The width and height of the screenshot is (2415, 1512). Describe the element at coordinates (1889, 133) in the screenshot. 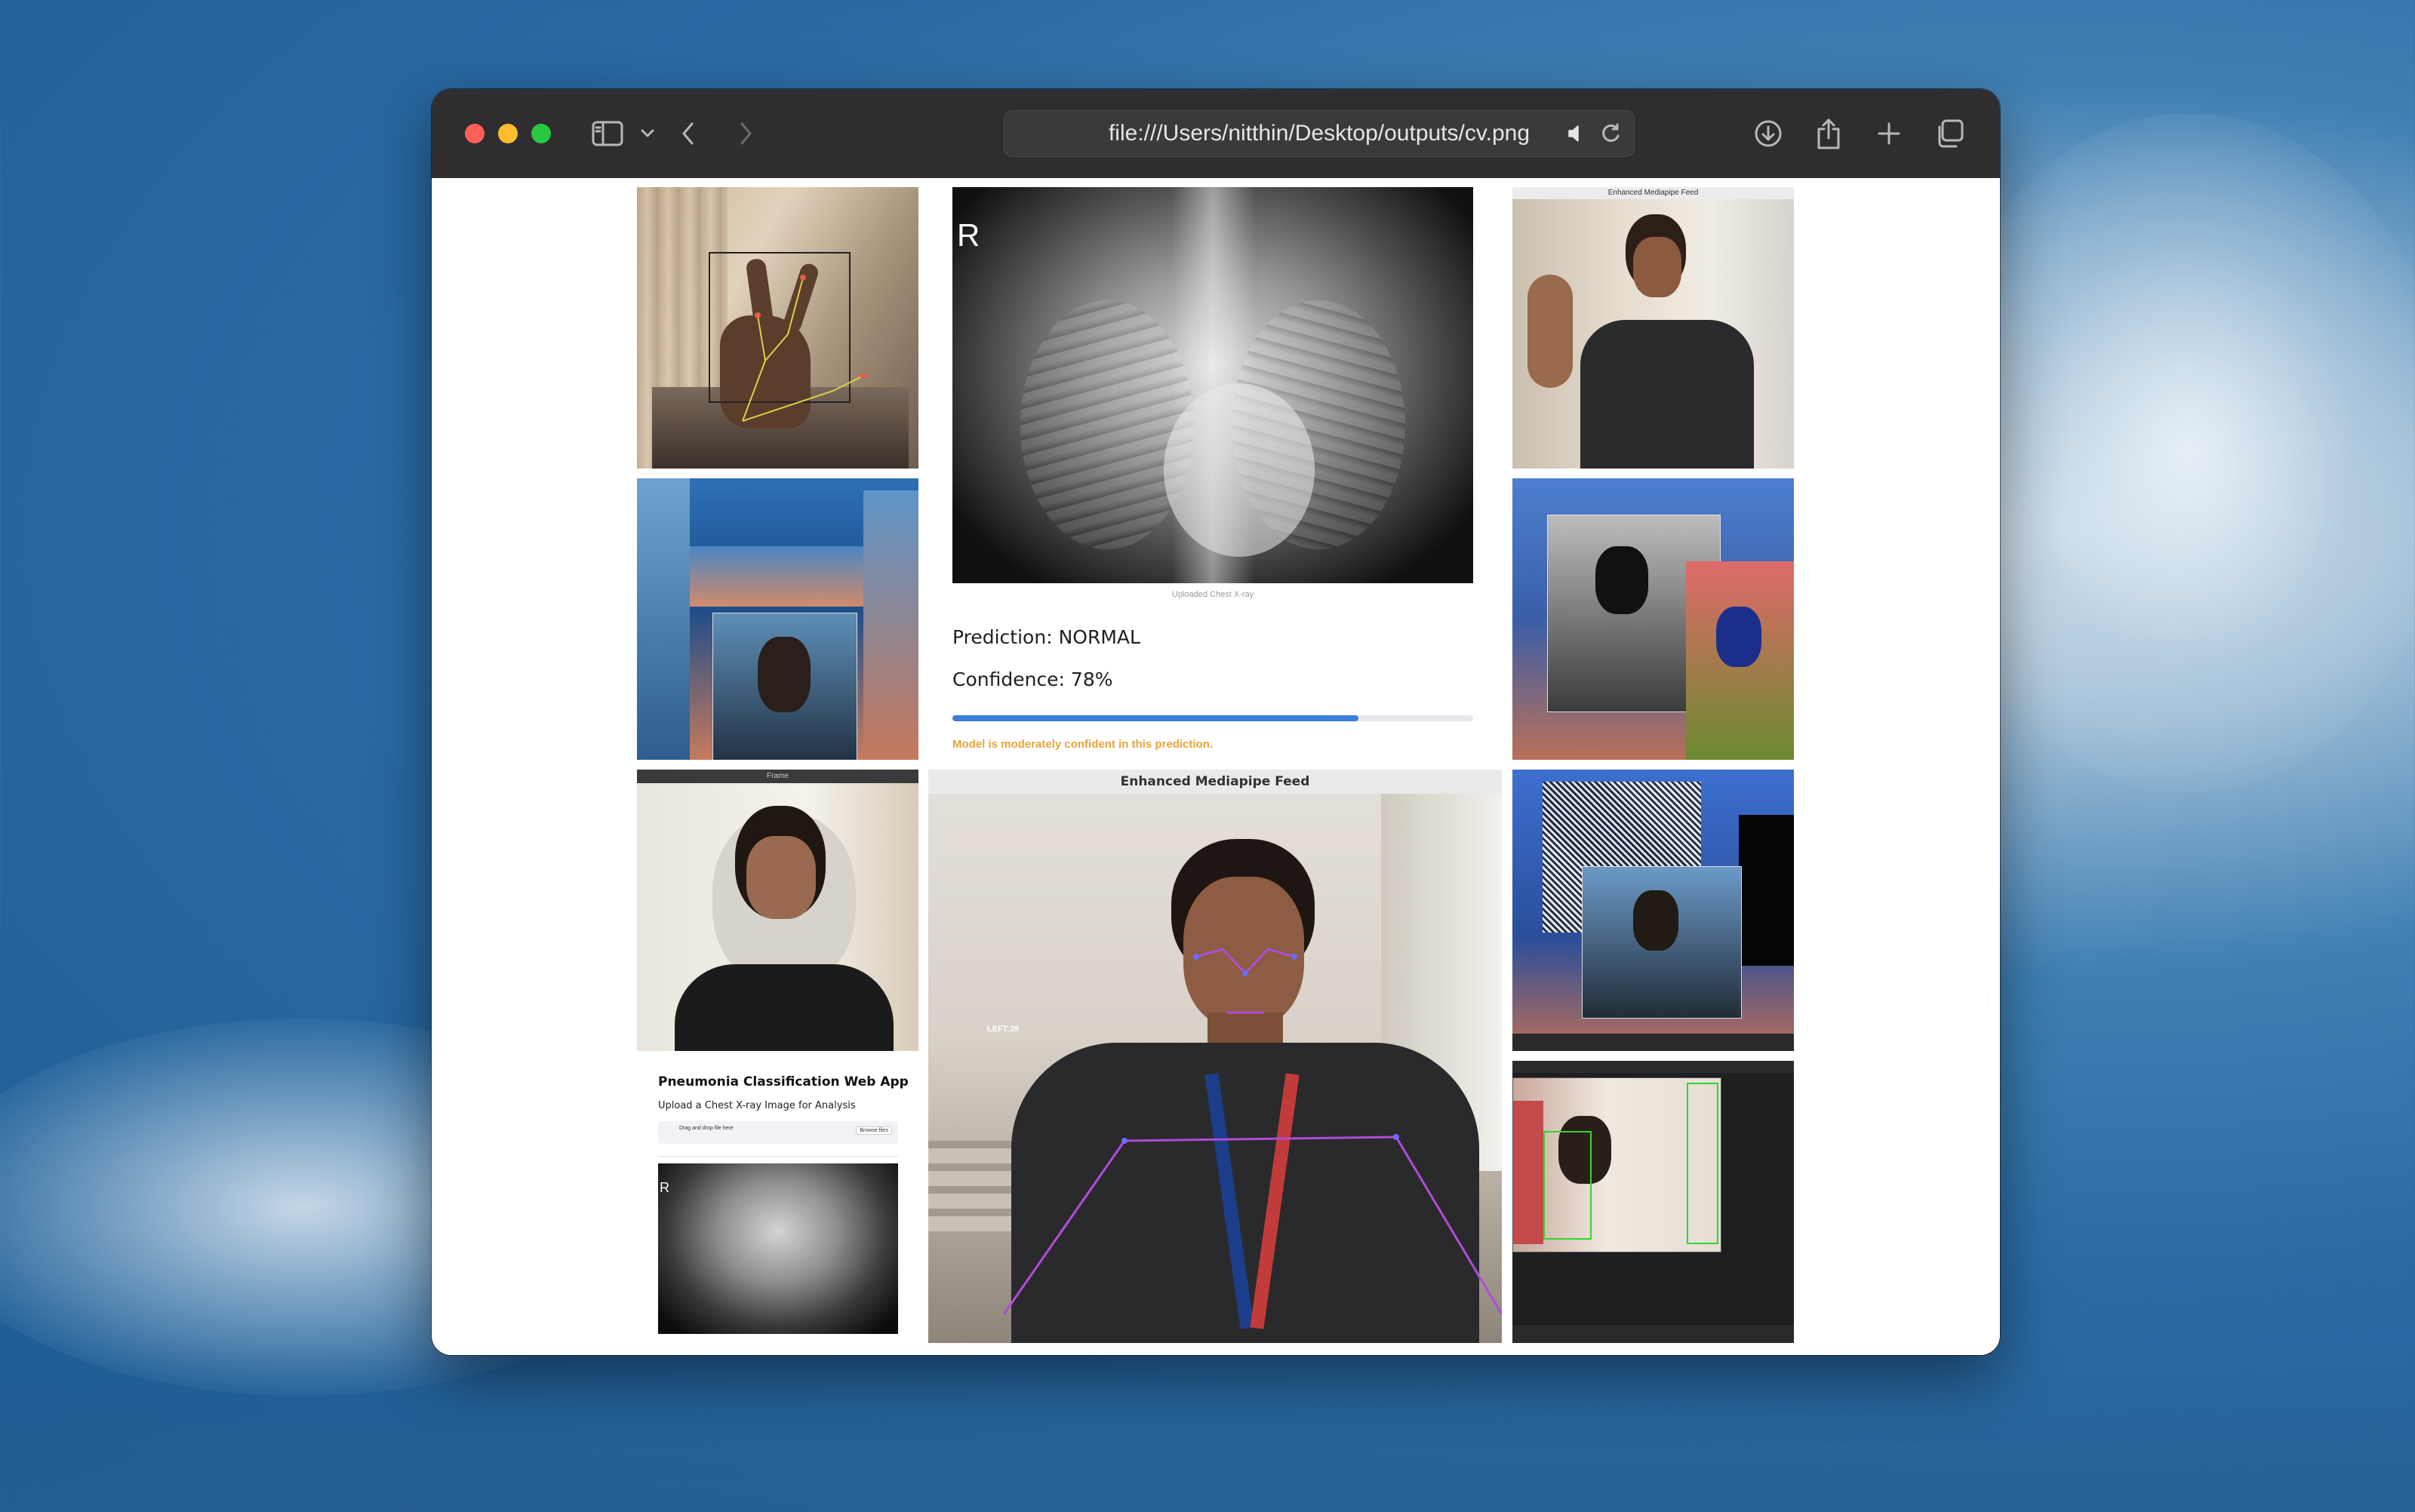

I see `plus-icon` at that location.